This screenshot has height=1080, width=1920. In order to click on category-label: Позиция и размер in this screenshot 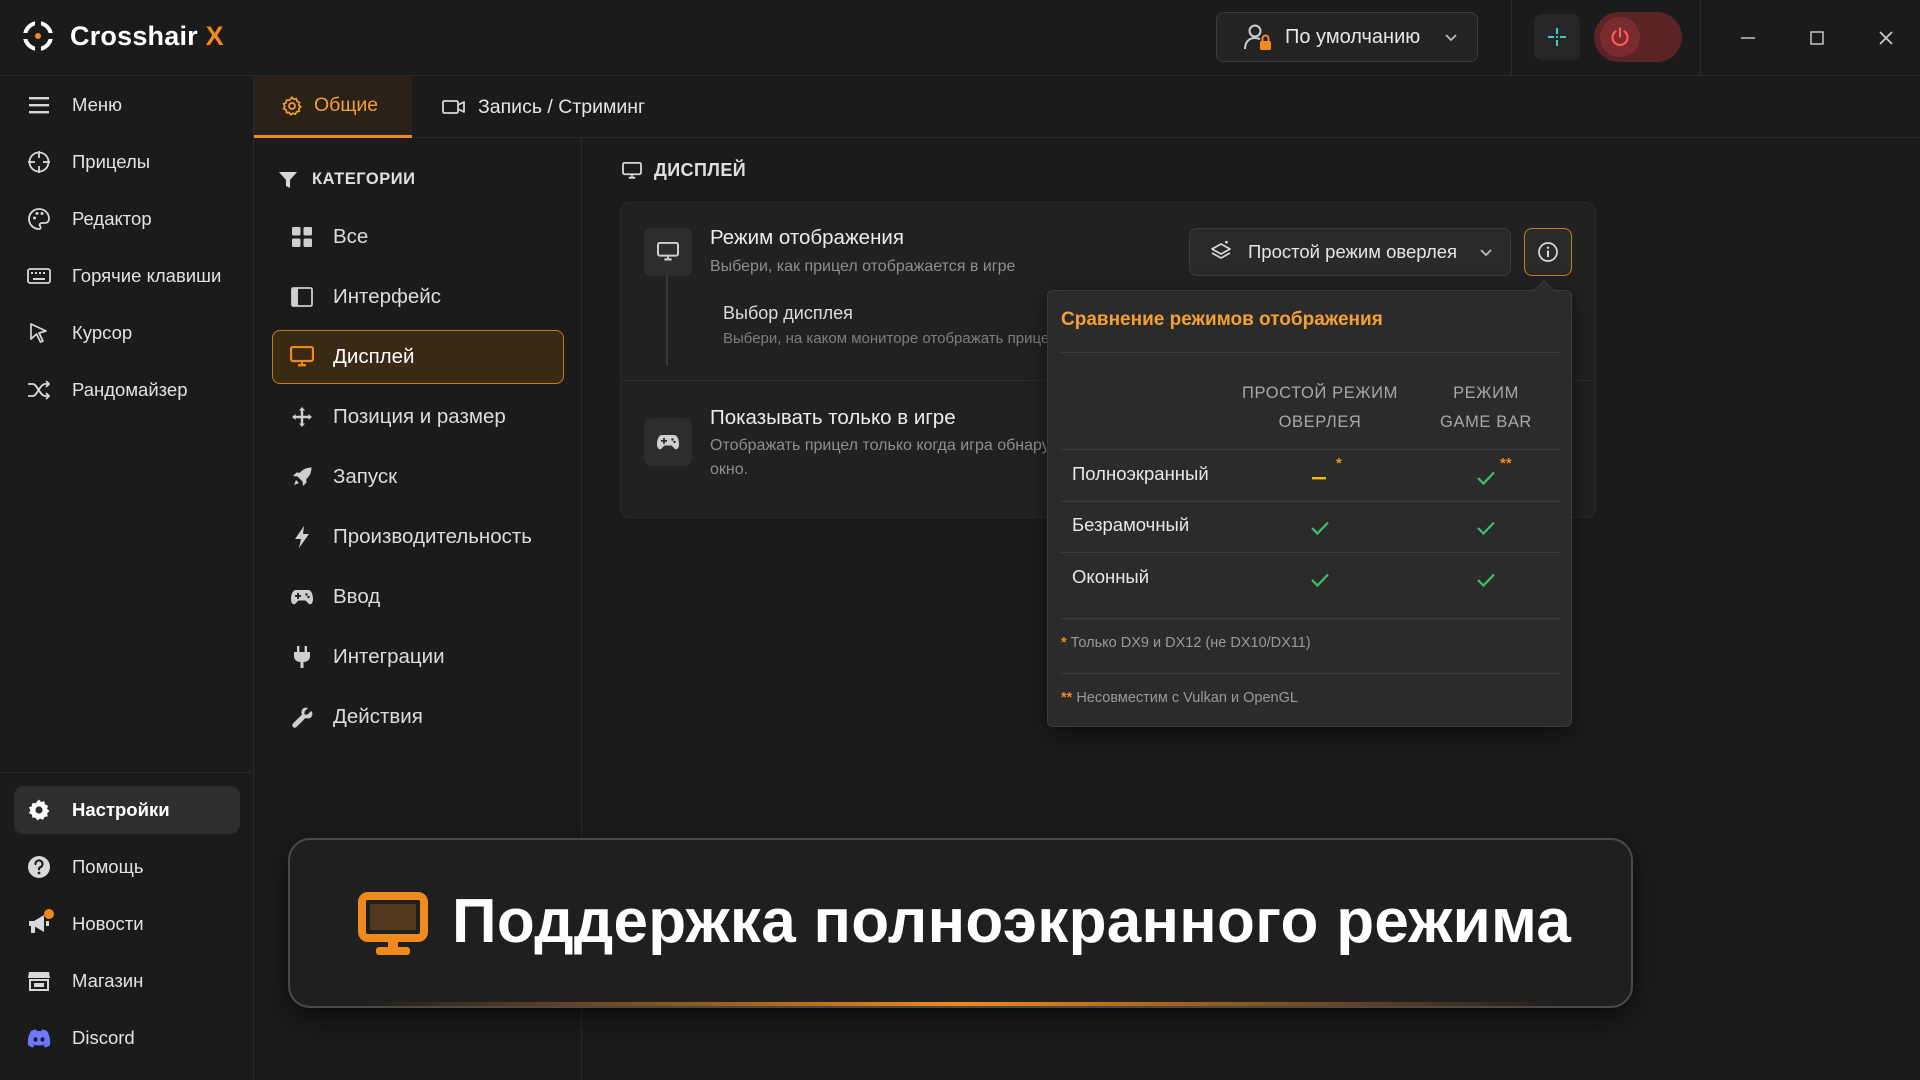, I will do `click(419, 416)`.